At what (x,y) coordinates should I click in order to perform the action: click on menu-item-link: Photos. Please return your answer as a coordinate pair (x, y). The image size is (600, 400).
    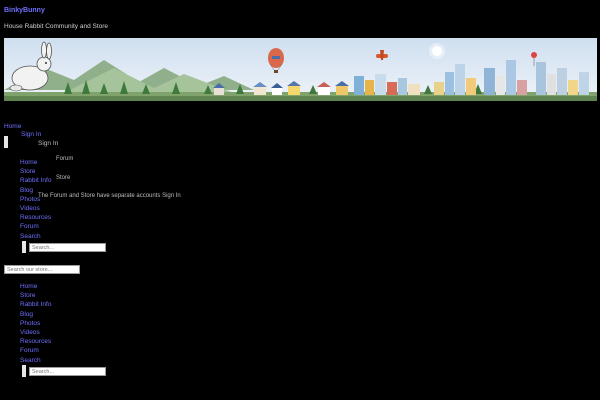
    Looking at the image, I should click on (30, 323).